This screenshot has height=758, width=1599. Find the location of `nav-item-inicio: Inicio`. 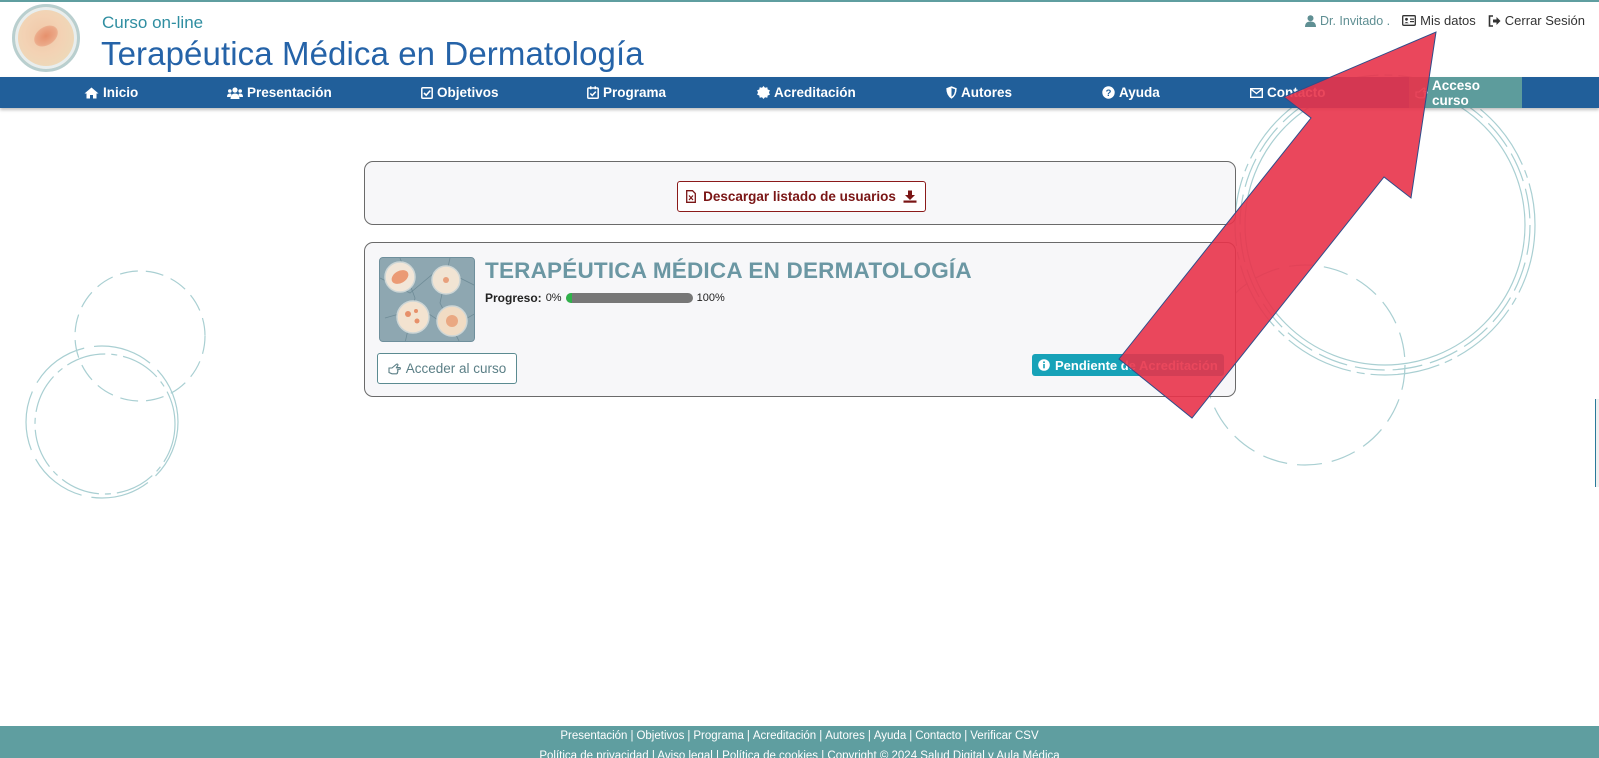

nav-item-inicio: Inicio is located at coordinates (111, 92).